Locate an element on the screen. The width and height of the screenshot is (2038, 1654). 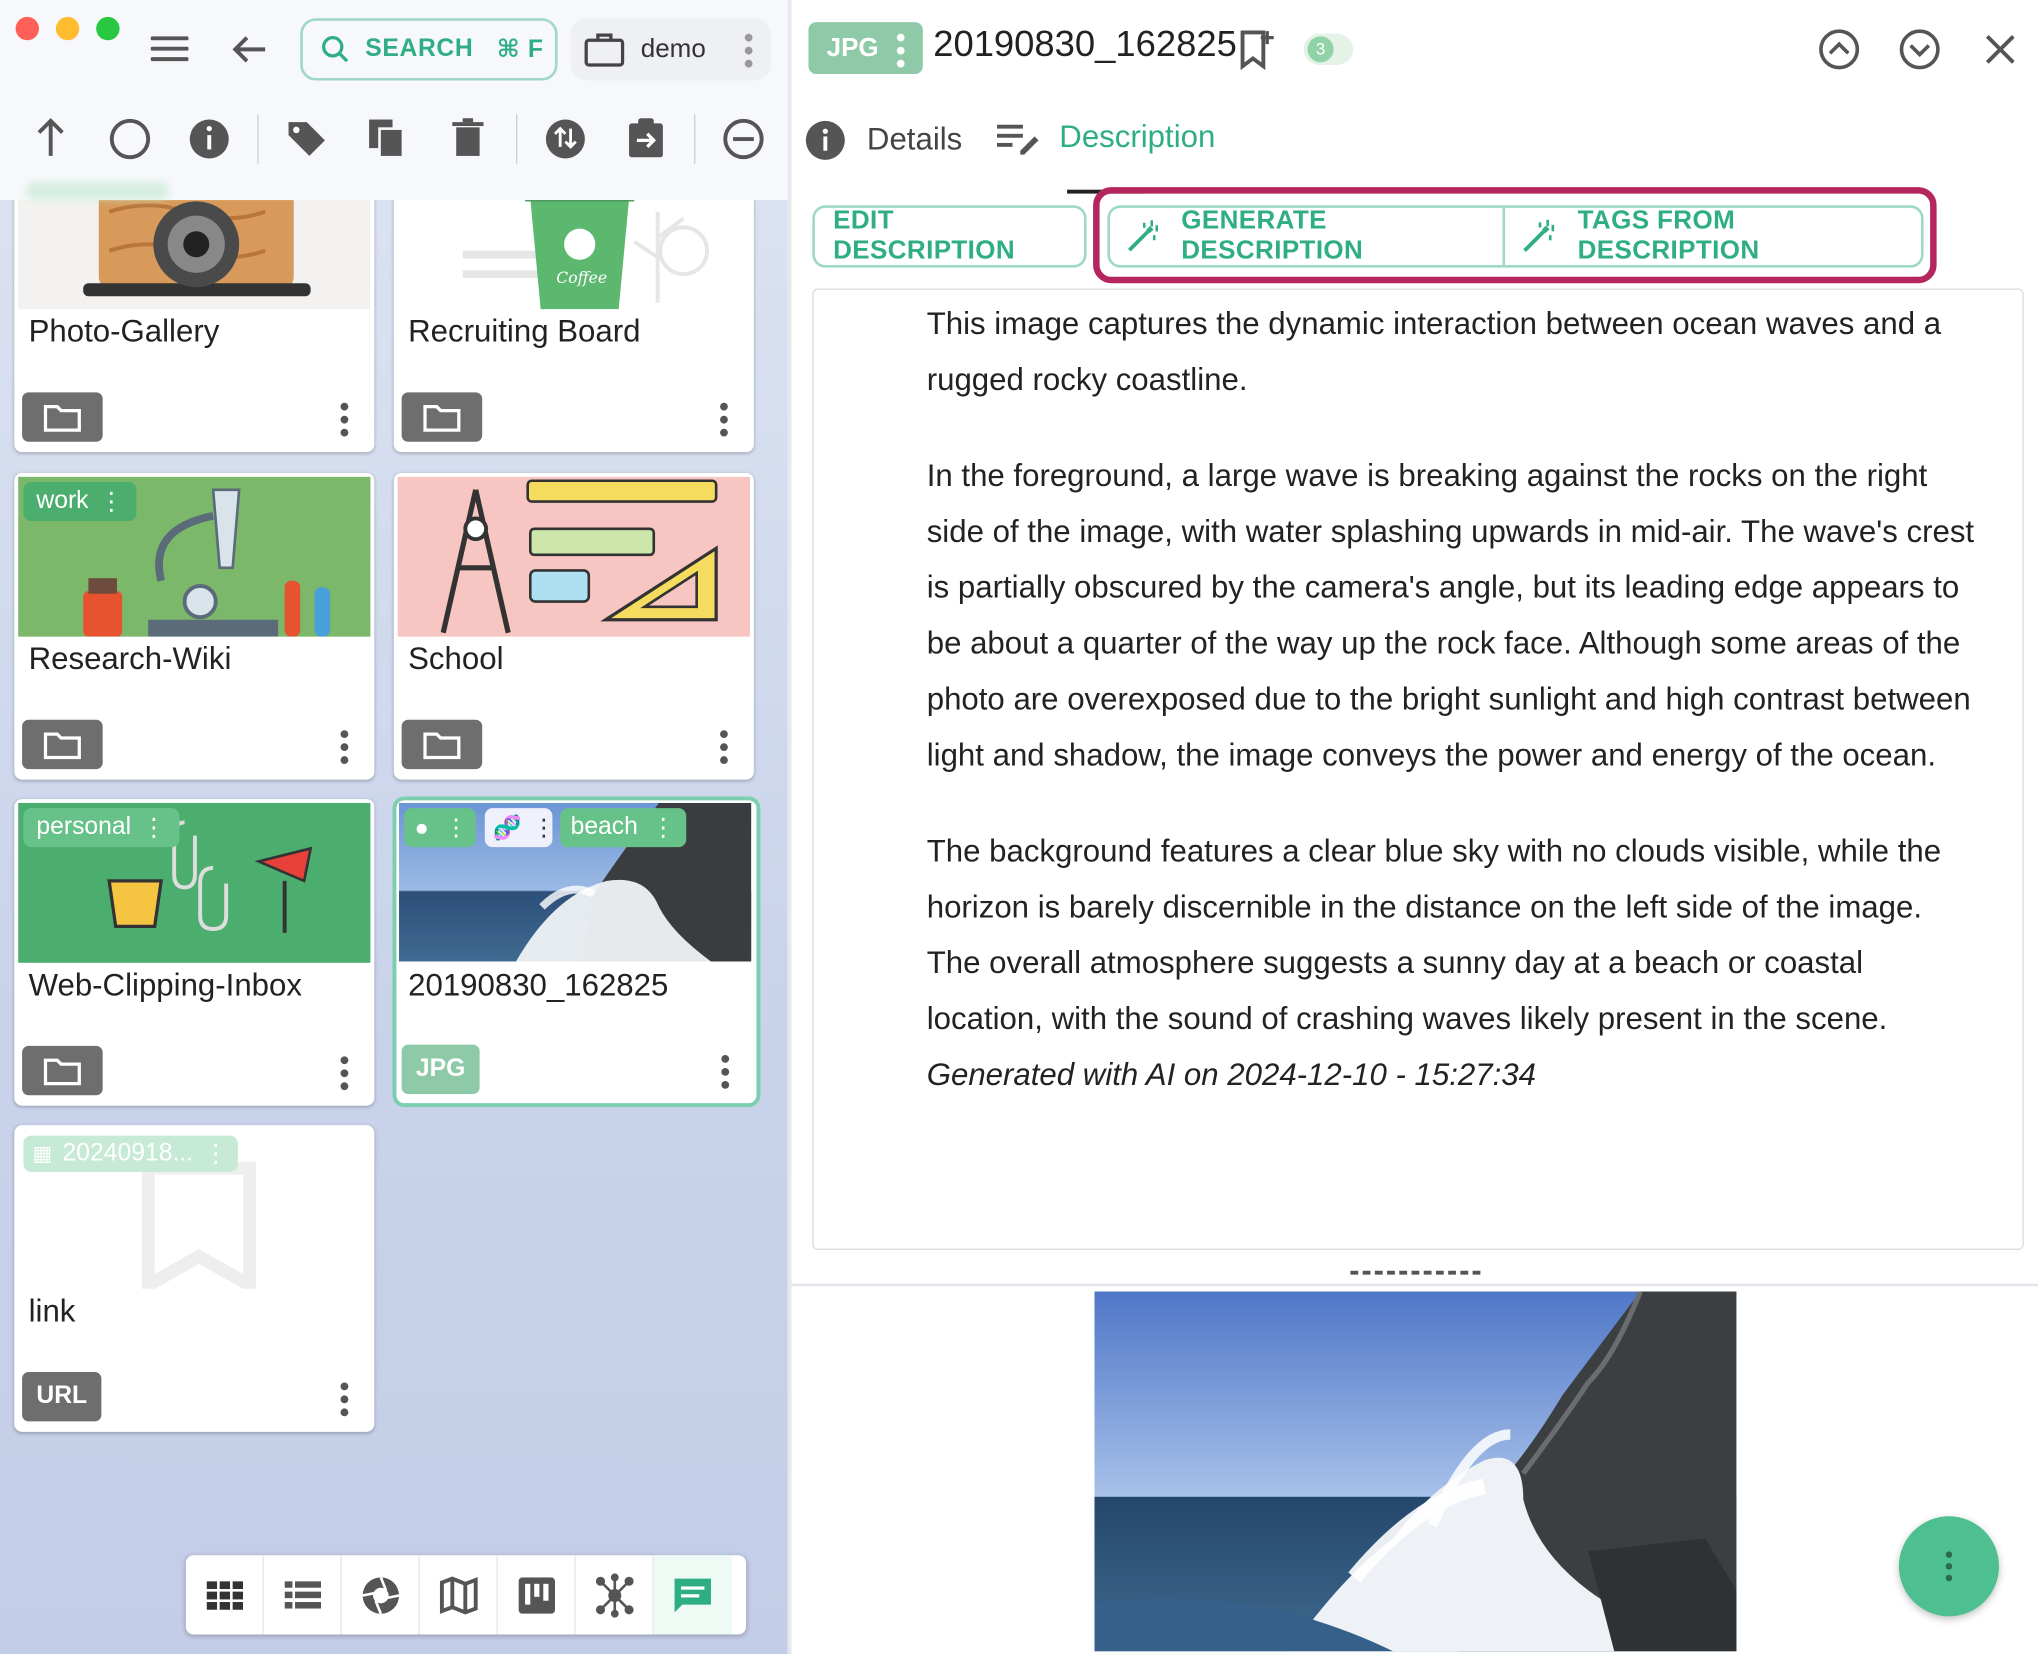
map-view-button is located at coordinates (459, 1595).